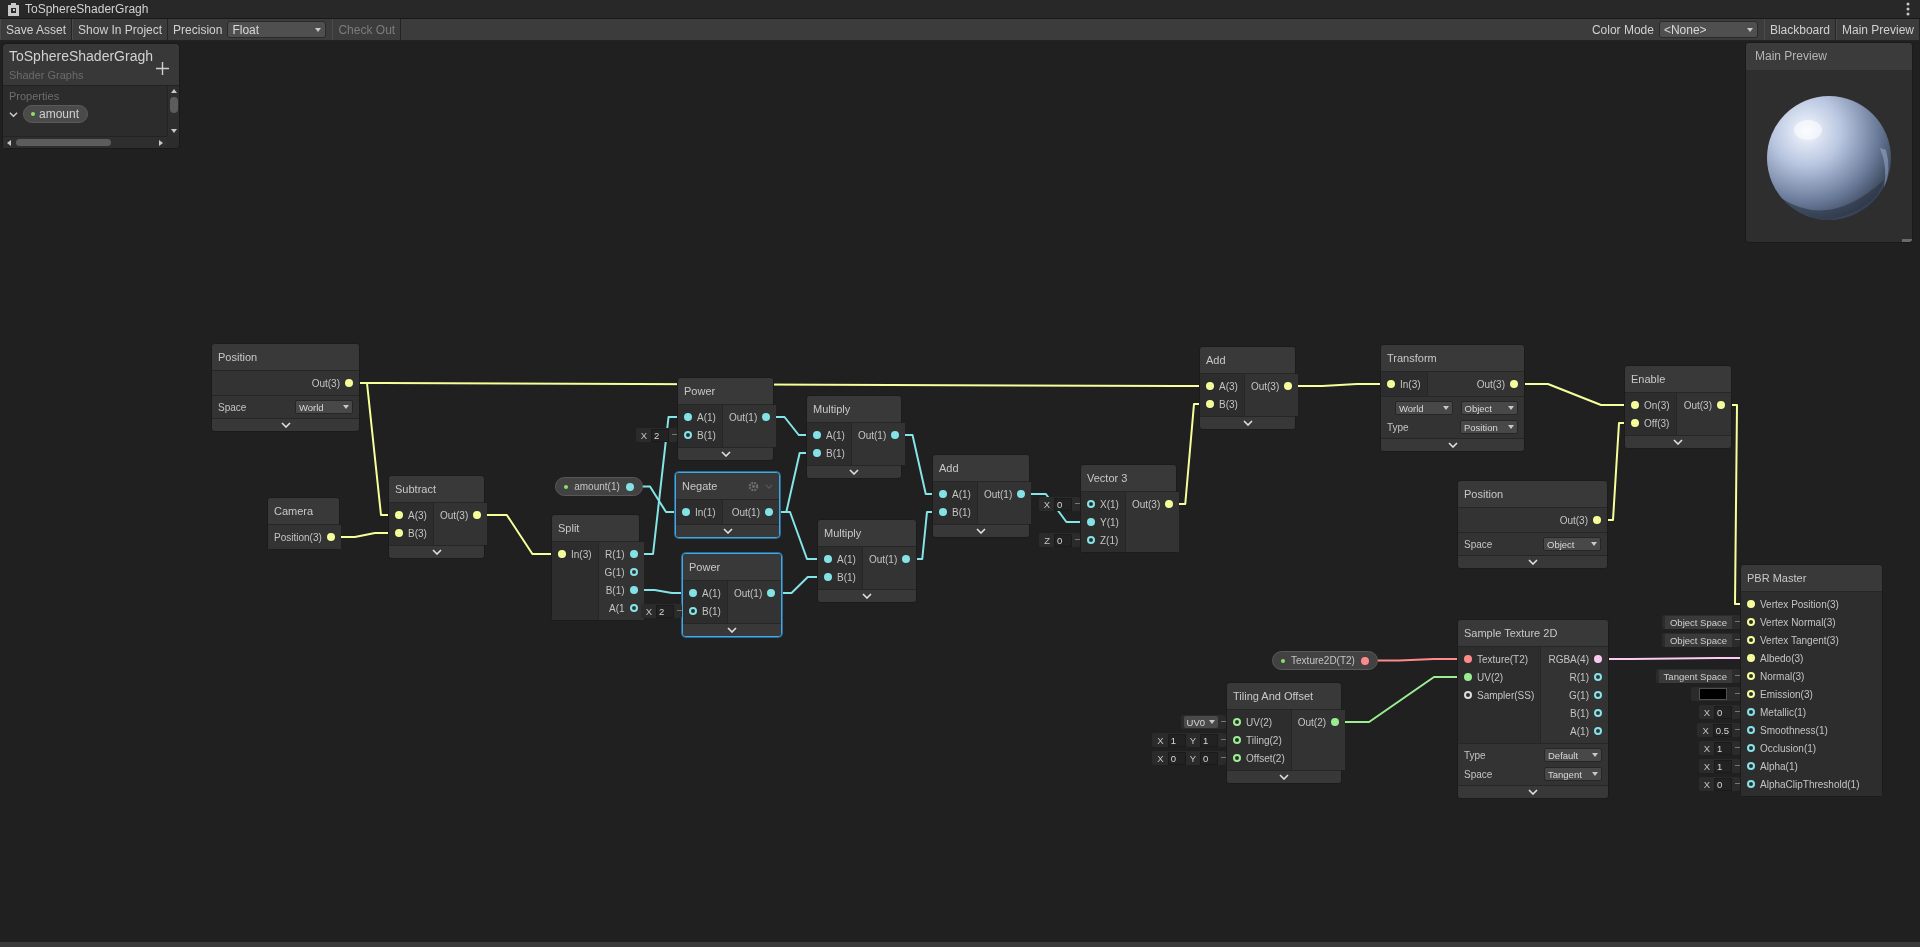 The width and height of the screenshot is (1920, 947). What do you see at coordinates (1877, 29) in the screenshot?
I see `toolbar-button: Main Preview` at bounding box center [1877, 29].